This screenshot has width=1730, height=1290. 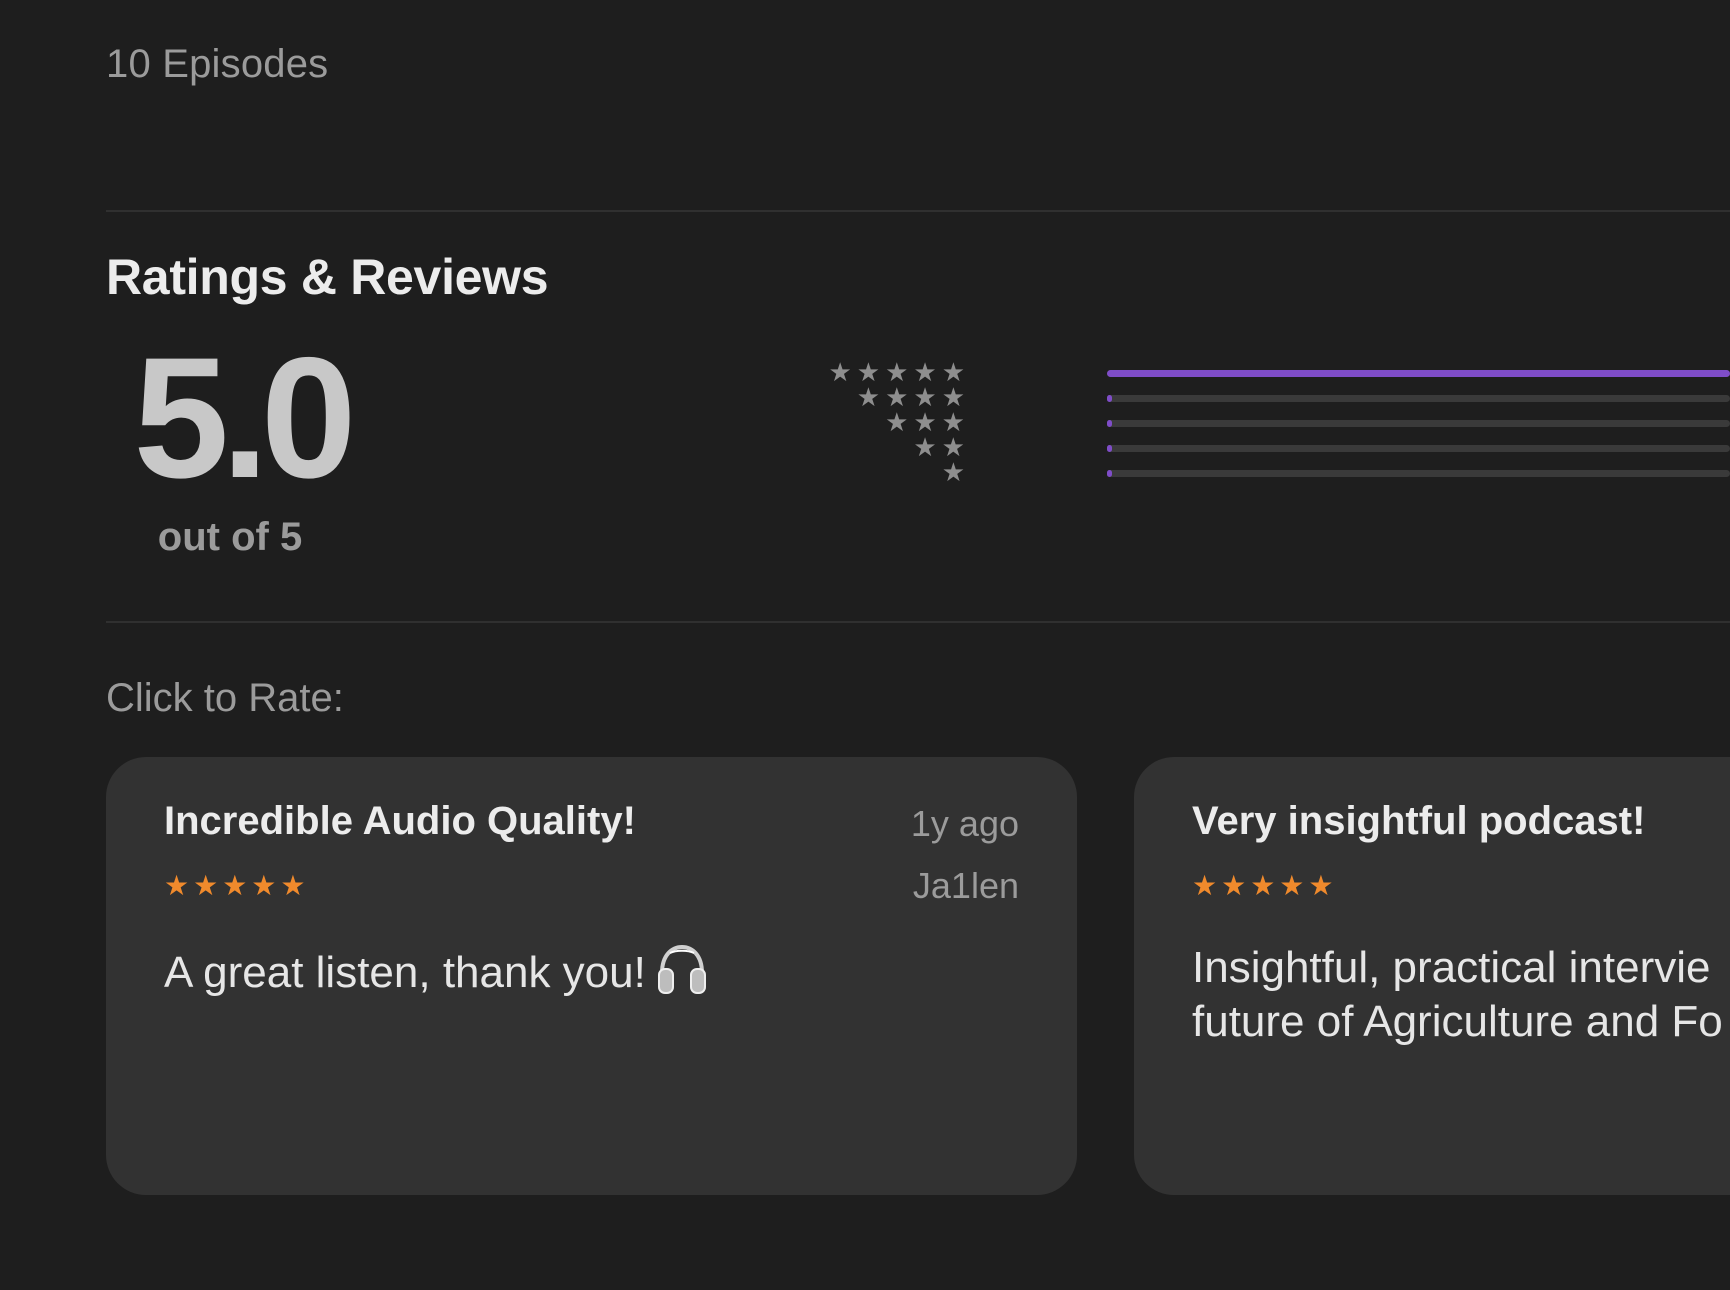 I want to click on star-icon-group: ★, so click(x=955, y=473).